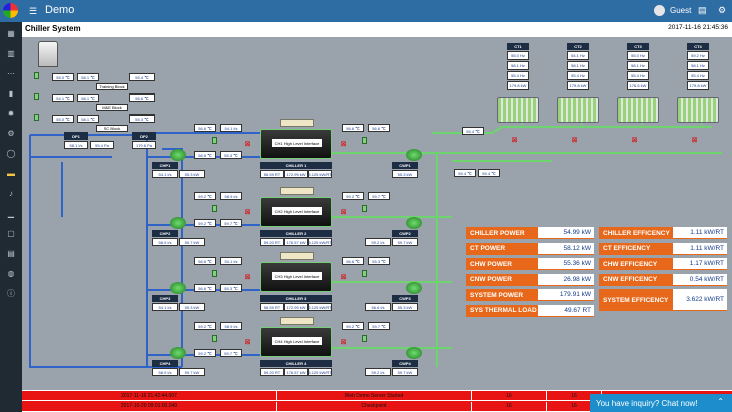 The image size is (732, 412). What do you see at coordinates (11, 53) in the screenshot?
I see `chart-icon: ▥` at bounding box center [11, 53].